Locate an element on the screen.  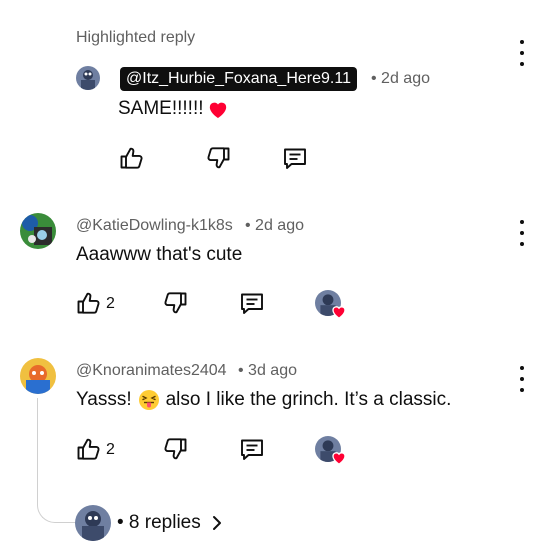
replies-count: • 8 replies is located at coordinates (159, 522).